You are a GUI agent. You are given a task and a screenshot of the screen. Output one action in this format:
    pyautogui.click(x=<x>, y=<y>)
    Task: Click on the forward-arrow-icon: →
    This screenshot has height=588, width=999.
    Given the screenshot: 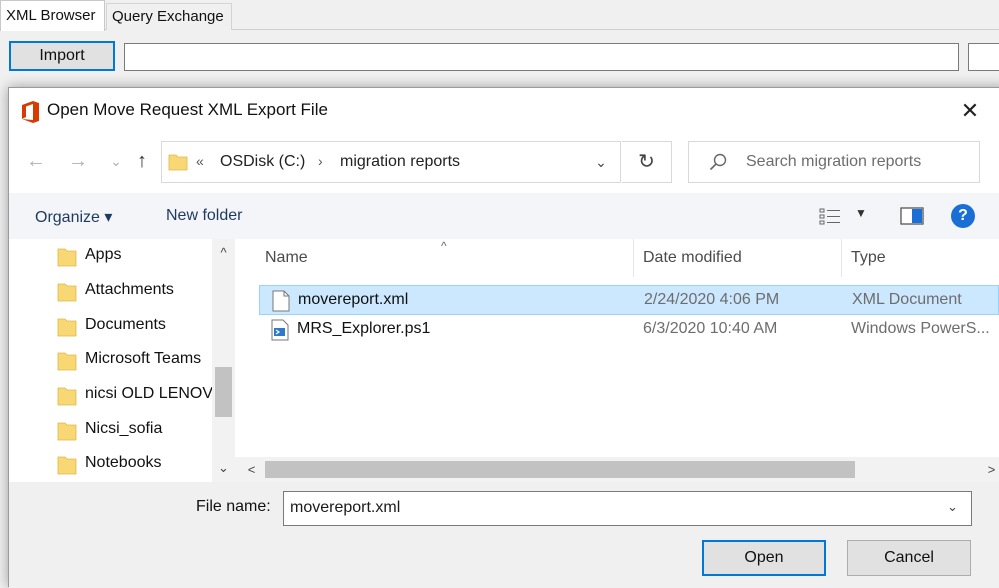 What is the action you would take?
    pyautogui.click(x=78, y=161)
    